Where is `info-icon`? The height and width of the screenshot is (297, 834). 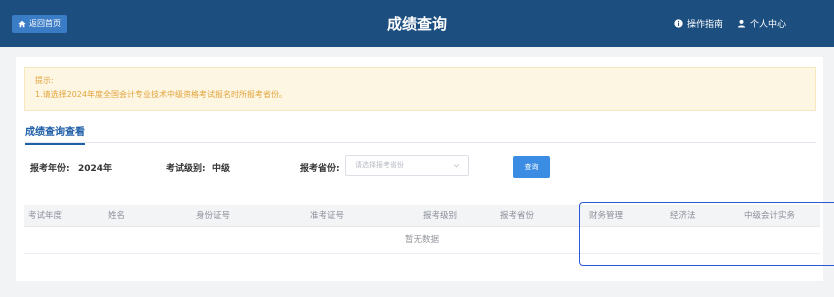 info-icon is located at coordinates (678, 23).